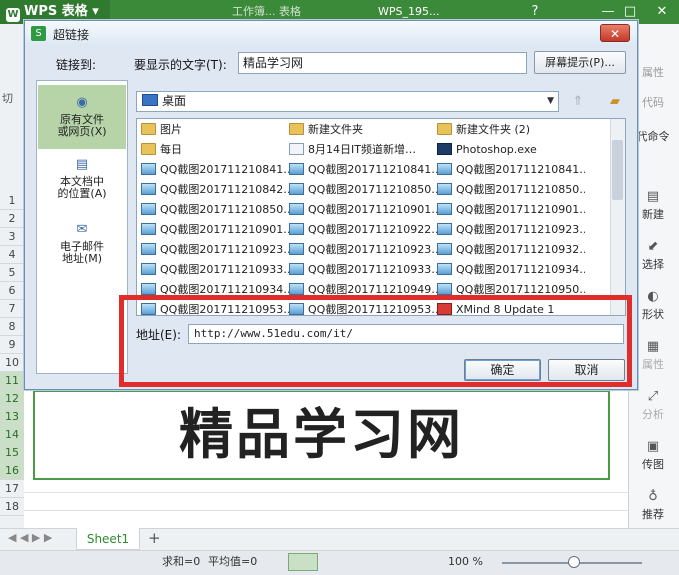 The height and width of the screenshot is (575, 679). I want to click on dialog-close-button: ✕, so click(615, 33).